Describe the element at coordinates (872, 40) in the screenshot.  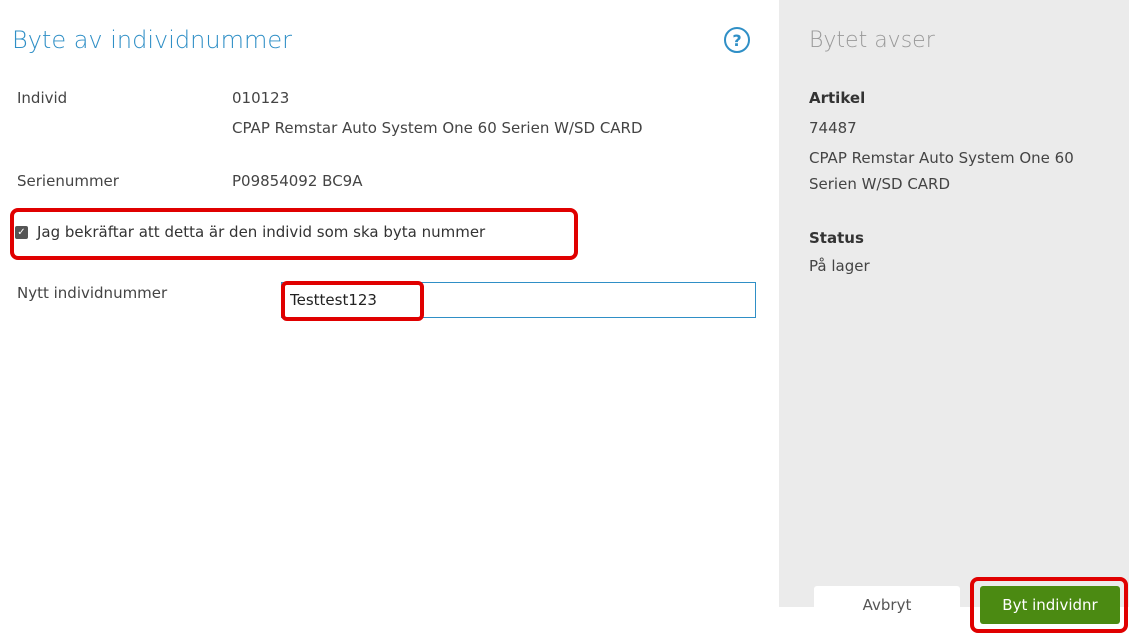
I see `summary-title: Bytet avser` at that location.